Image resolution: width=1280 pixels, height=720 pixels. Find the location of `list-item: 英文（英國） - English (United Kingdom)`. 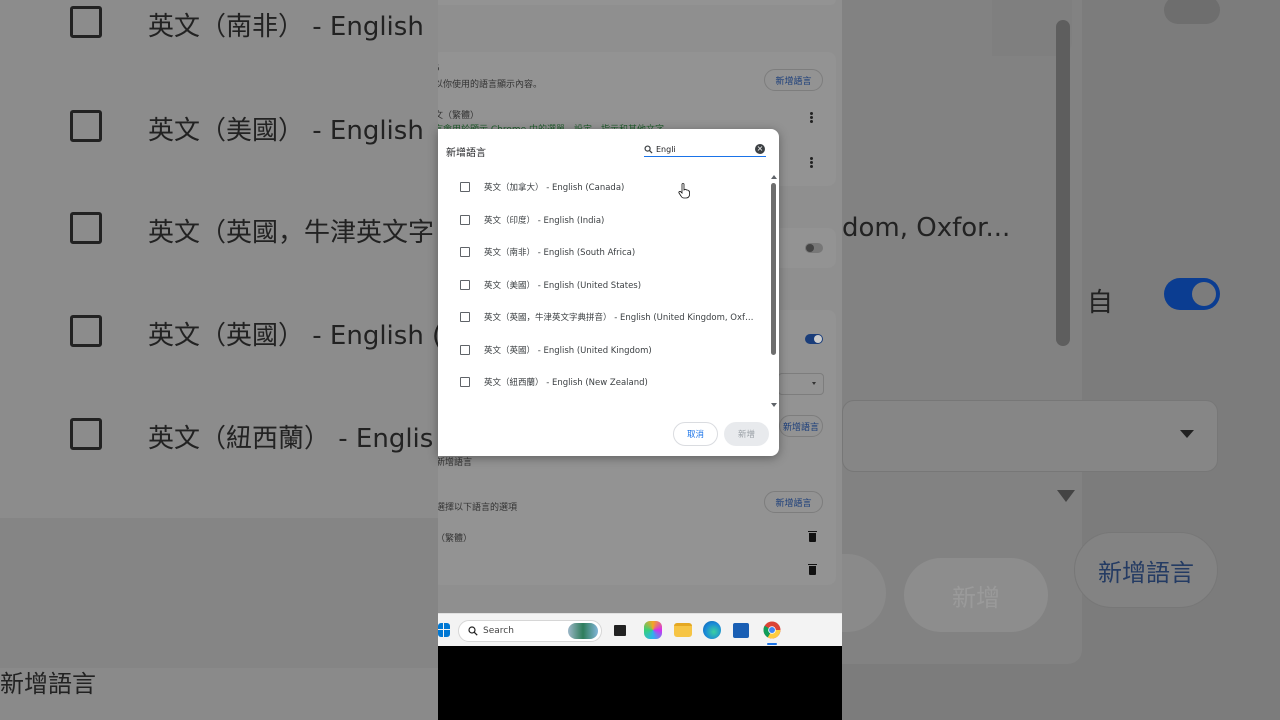

list-item: 英文（英國） - English (United Kingdom) is located at coordinates (603, 350).